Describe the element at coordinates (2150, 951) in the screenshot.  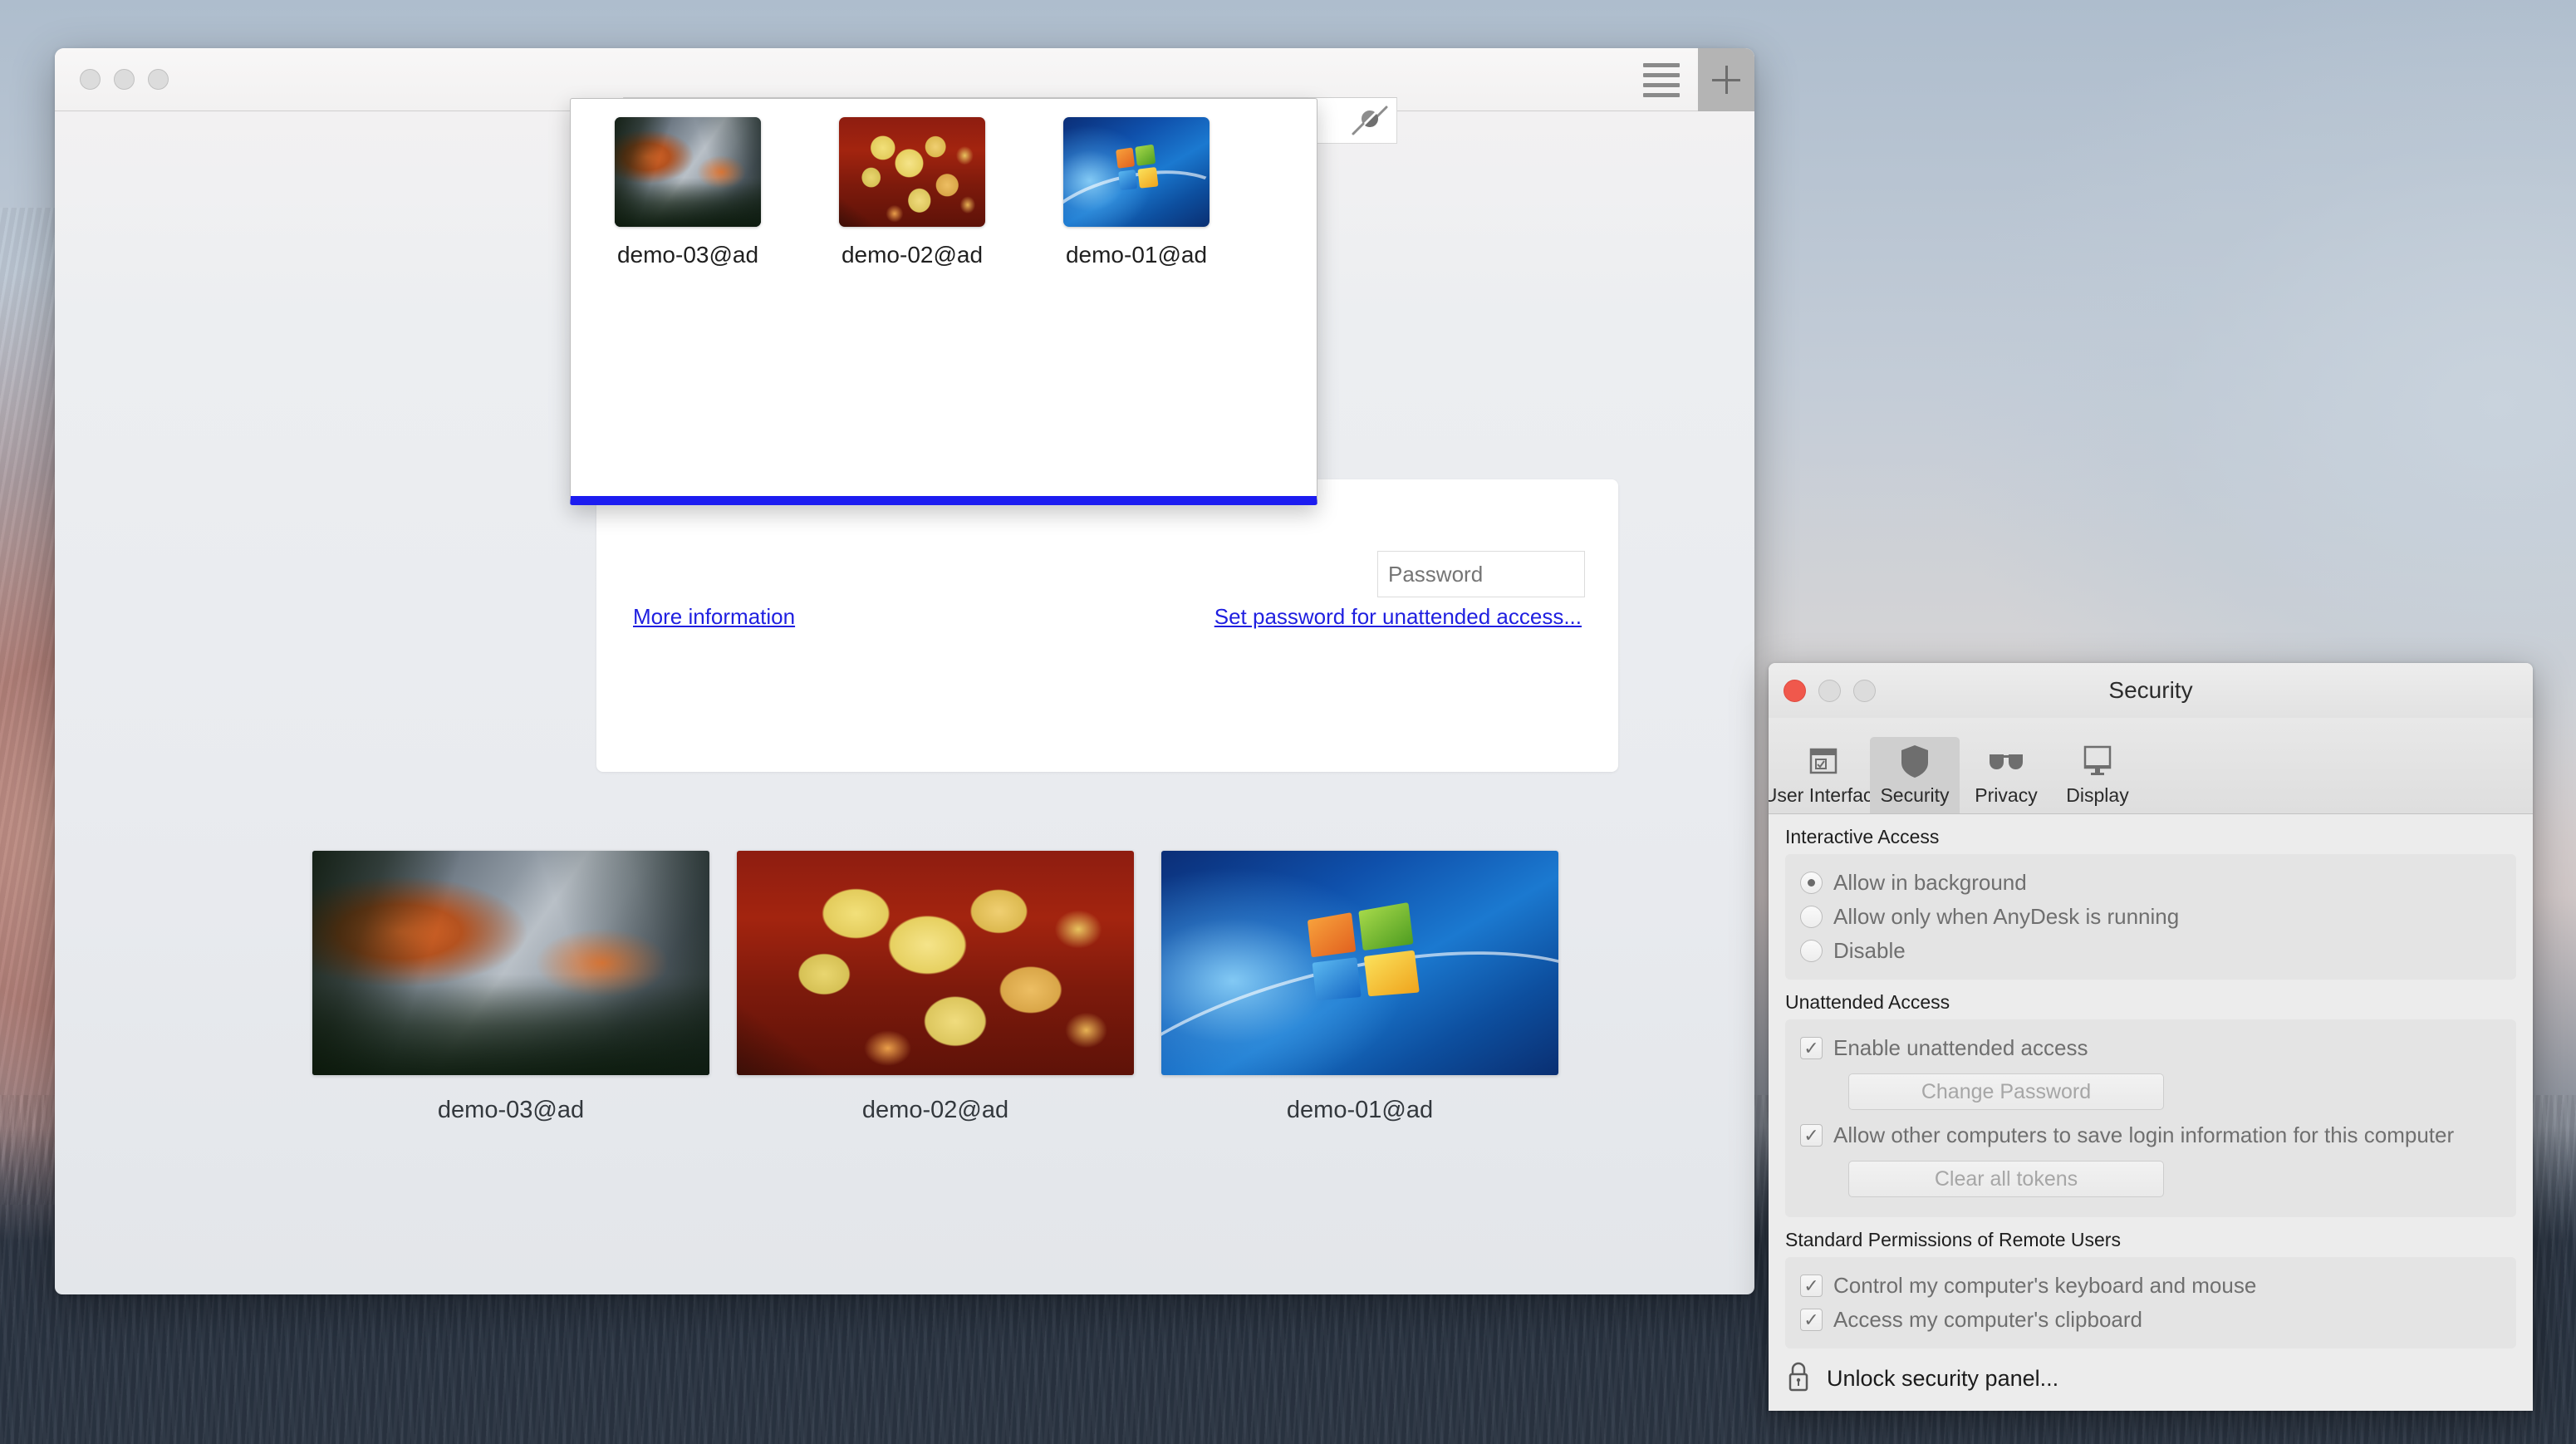
I see `radio-disable: Disable` at that location.